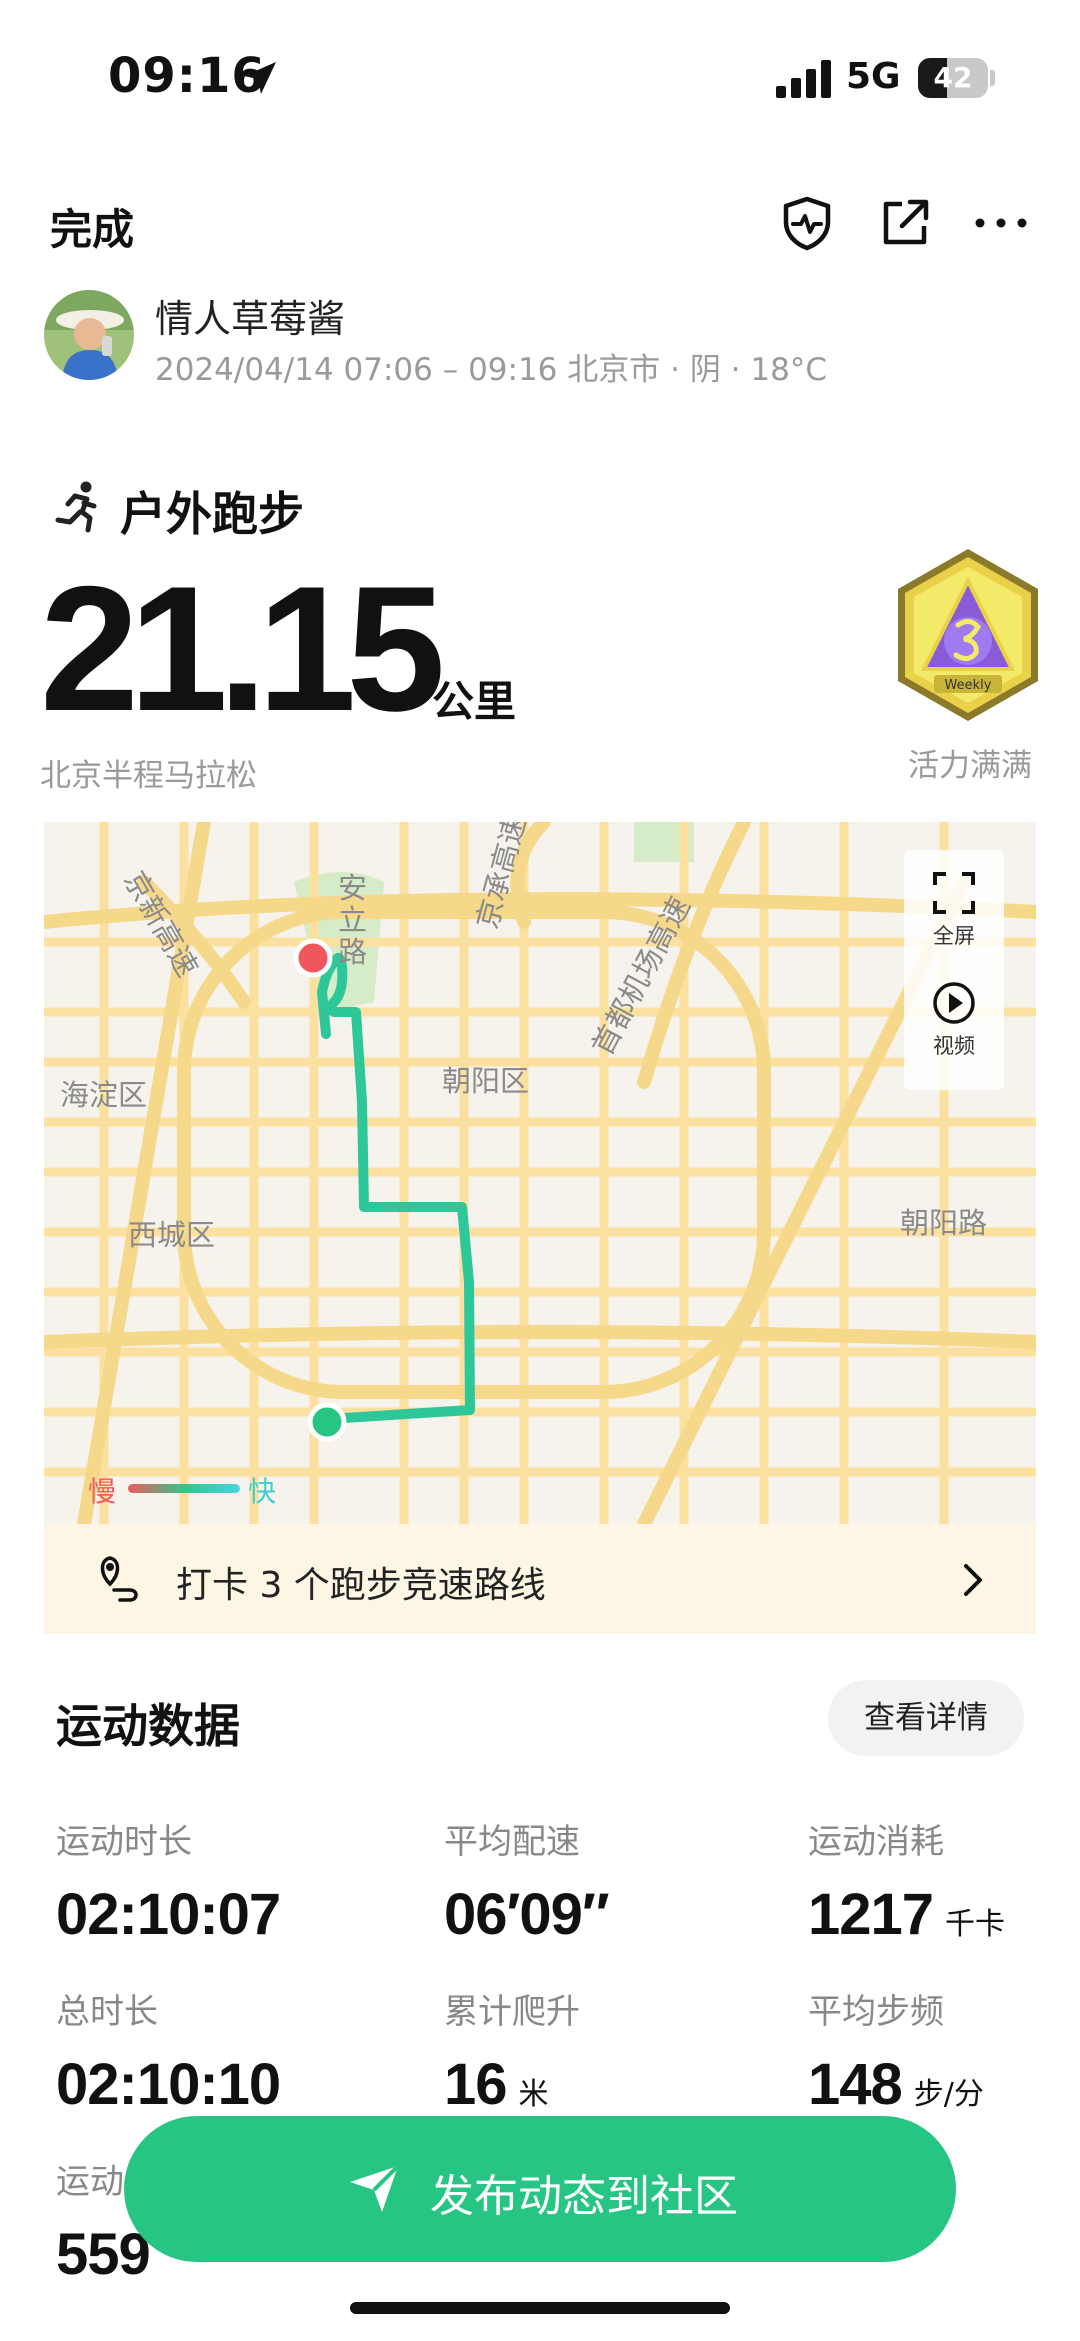 The width and height of the screenshot is (1080, 2341). I want to click on avatar-image, so click(89, 335).